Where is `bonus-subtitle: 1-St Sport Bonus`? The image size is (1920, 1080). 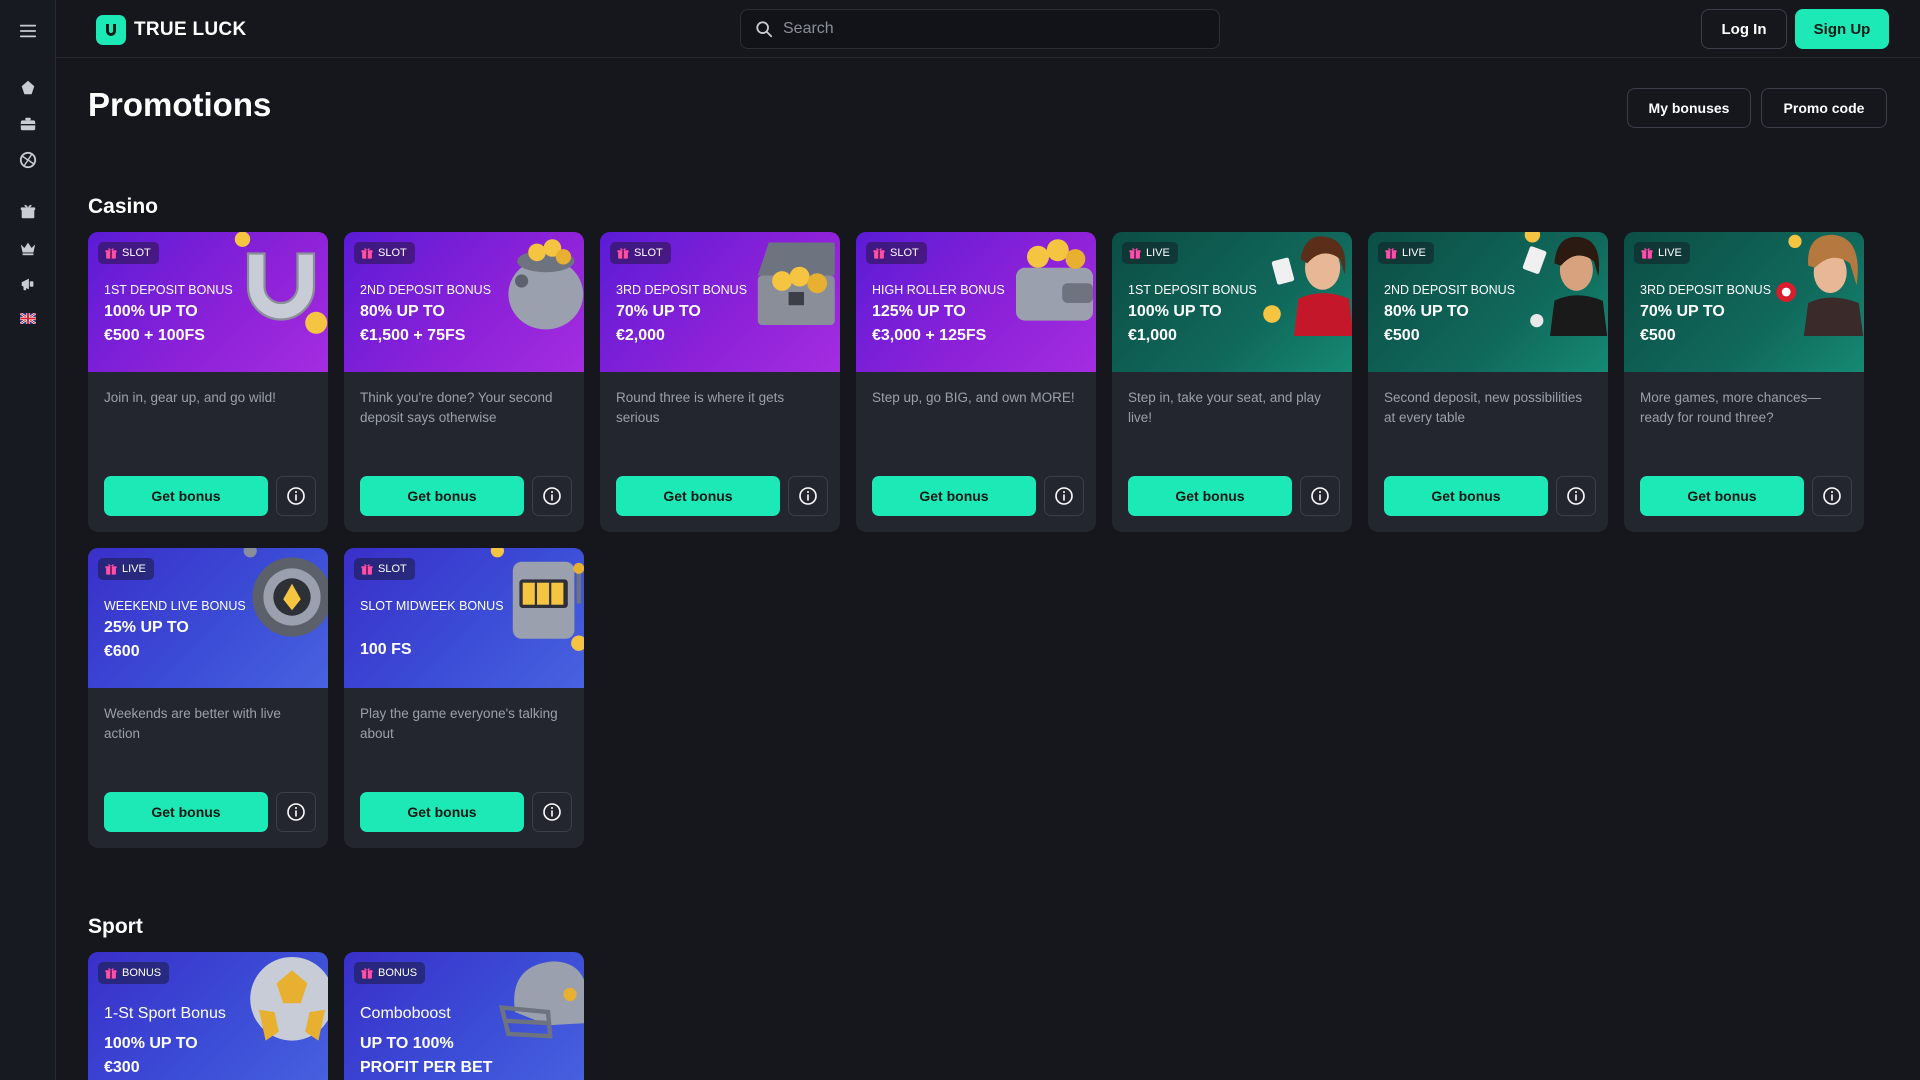 bonus-subtitle: 1-St Sport Bonus is located at coordinates (165, 1013).